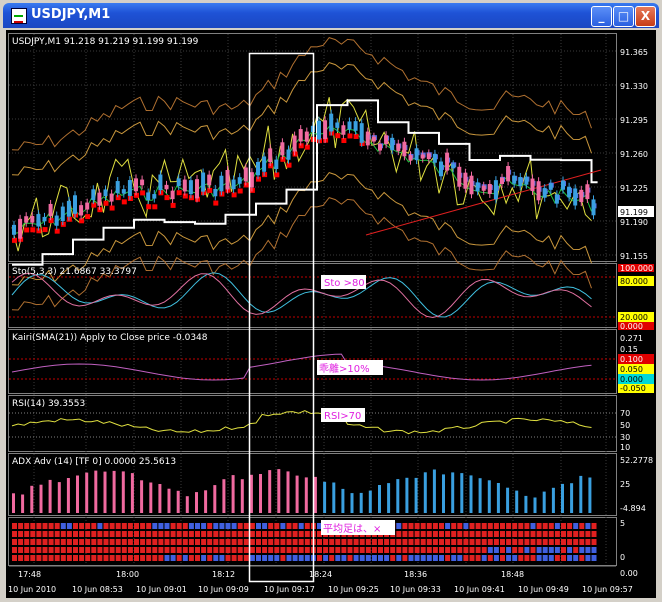 The width and height of the screenshot is (662, 602). I want to click on time-label-bottom: 10 Jun 09:33, so click(415, 589).